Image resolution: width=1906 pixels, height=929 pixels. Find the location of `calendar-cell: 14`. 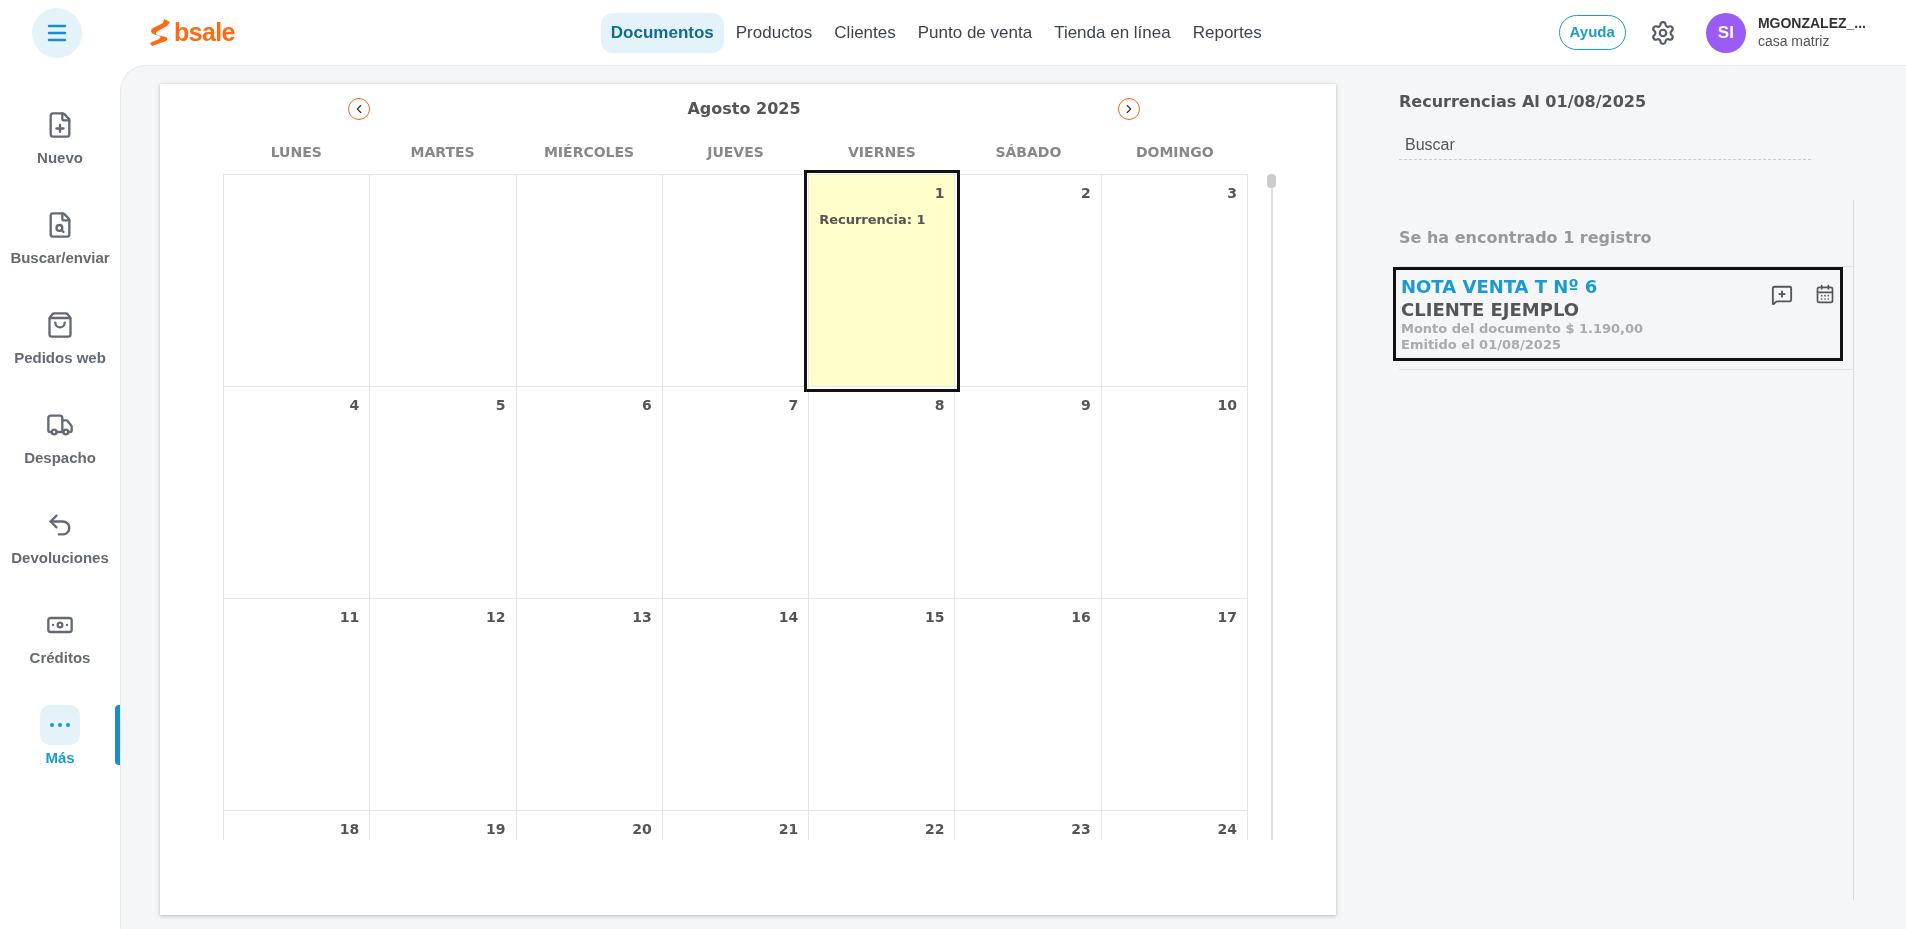

calendar-cell: 14 is located at coordinates (736, 705).